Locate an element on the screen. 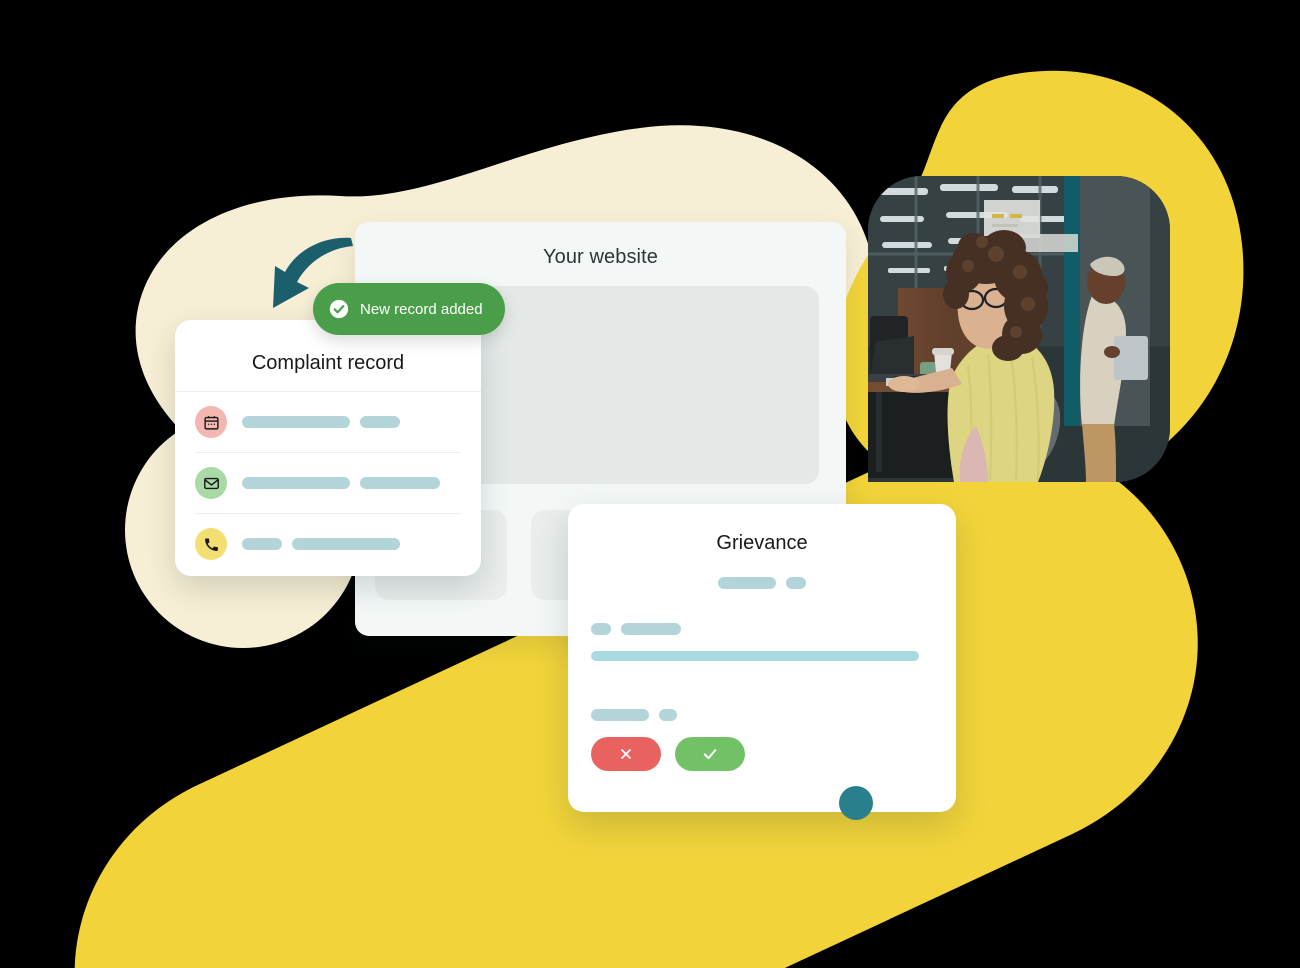 This screenshot has height=968, width=1300. accept-button is located at coordinates (710, 754).